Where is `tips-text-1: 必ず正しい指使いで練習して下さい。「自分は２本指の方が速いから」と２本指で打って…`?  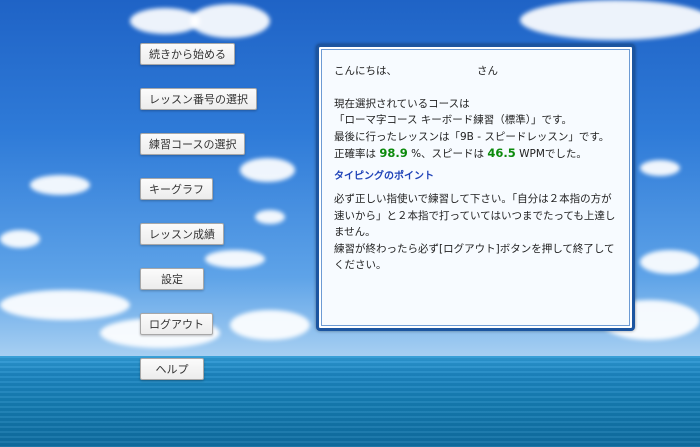 tips-text-1: 必ず正しい指使いで練習して下さい。「自分は２本指の方が速いから」と２本指で打って… is located at coordinates (475, 215).